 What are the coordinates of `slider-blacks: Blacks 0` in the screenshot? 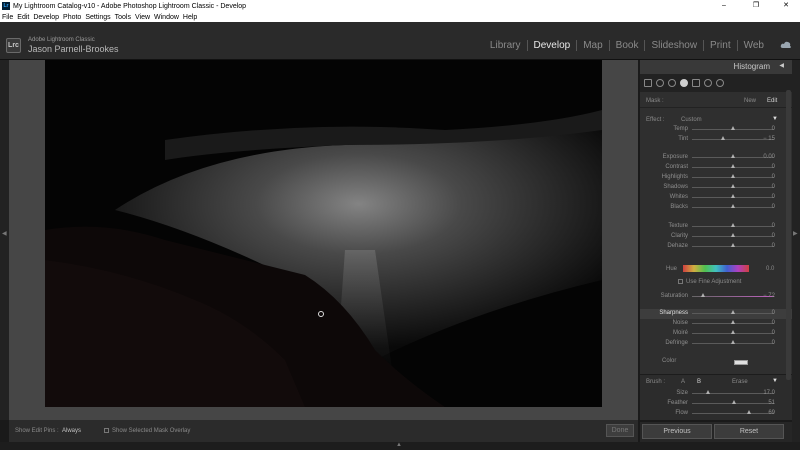 It's located at (716, 208).